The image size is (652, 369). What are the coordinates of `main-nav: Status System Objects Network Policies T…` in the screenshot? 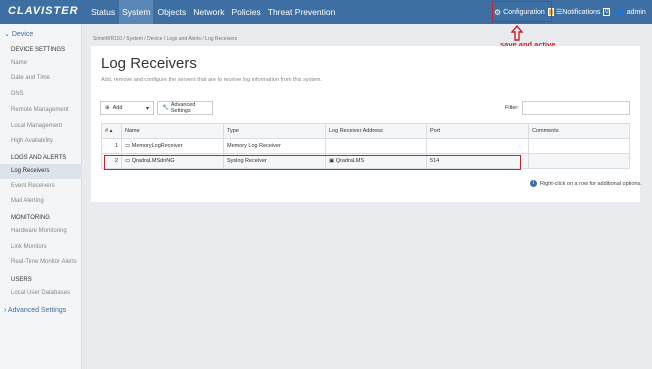 It's located at (213, 12).